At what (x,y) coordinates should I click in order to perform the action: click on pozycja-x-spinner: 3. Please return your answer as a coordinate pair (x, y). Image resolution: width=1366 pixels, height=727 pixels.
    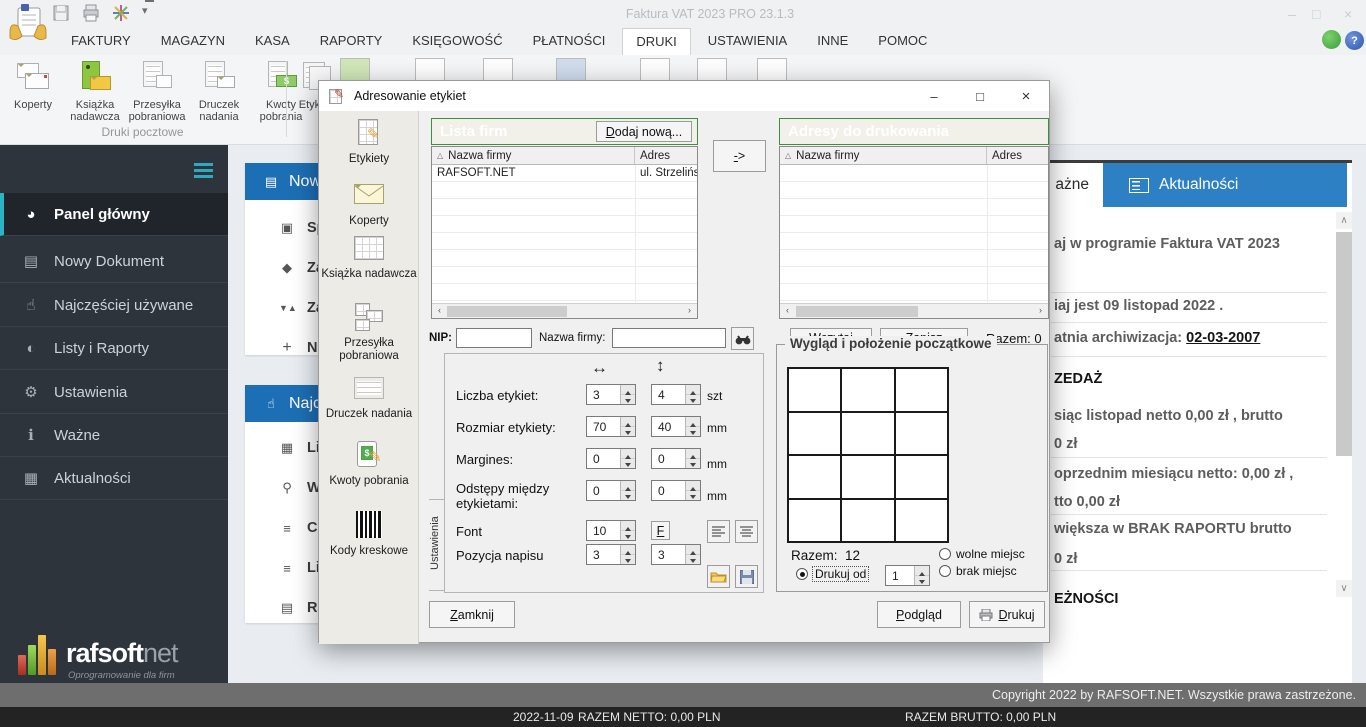
    Looking at the image, I should click on (611, 554).